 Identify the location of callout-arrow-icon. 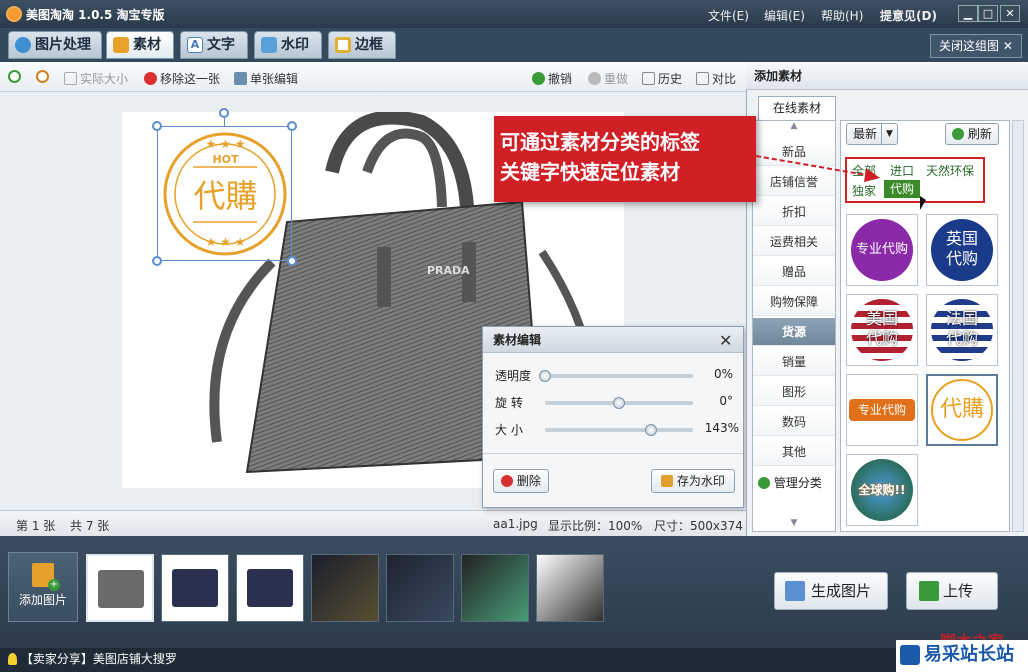
(817, 168).